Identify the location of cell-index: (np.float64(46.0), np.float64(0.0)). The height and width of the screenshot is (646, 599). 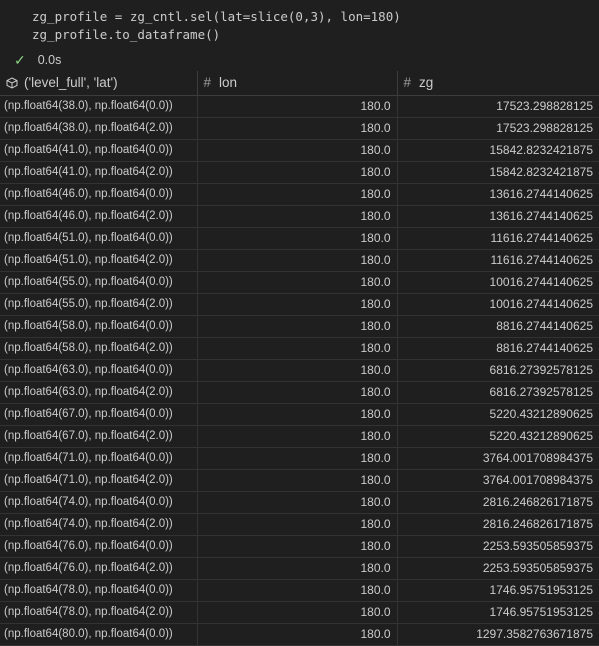
(98, 194).